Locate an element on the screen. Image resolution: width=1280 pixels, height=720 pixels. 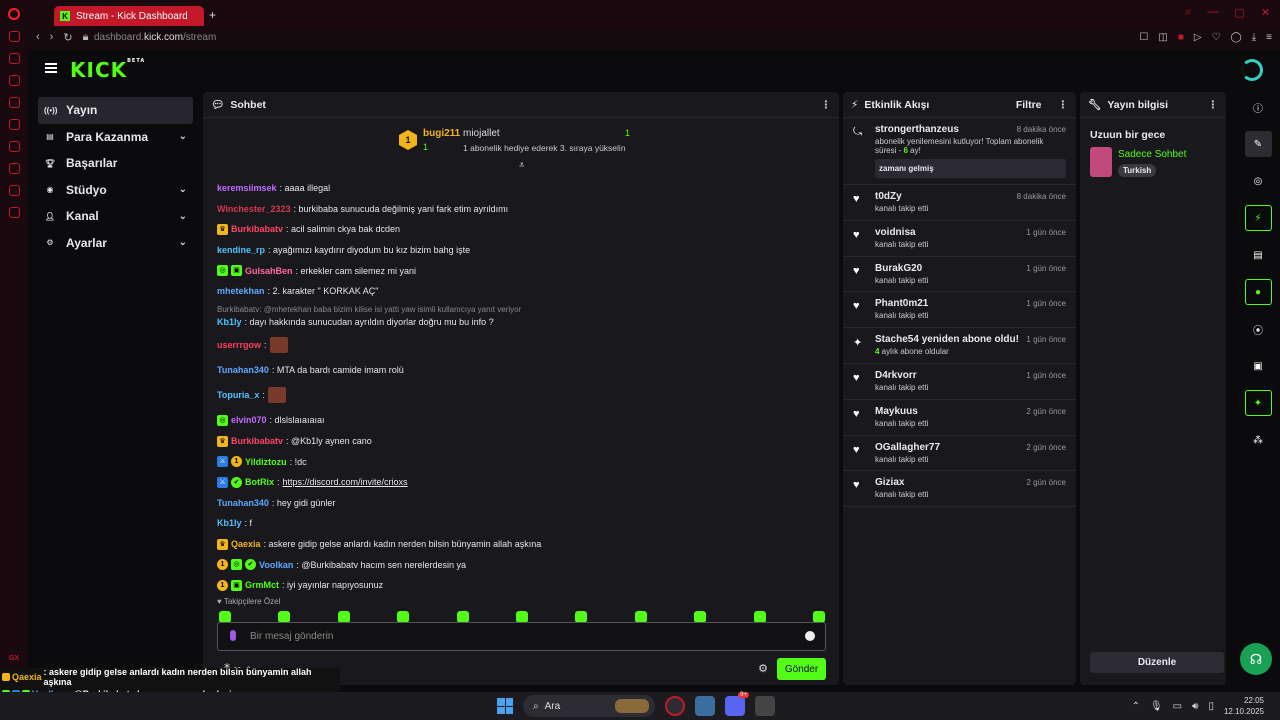
collapse-arrow-icon: ⩡ is located at coordinates (522, 165).